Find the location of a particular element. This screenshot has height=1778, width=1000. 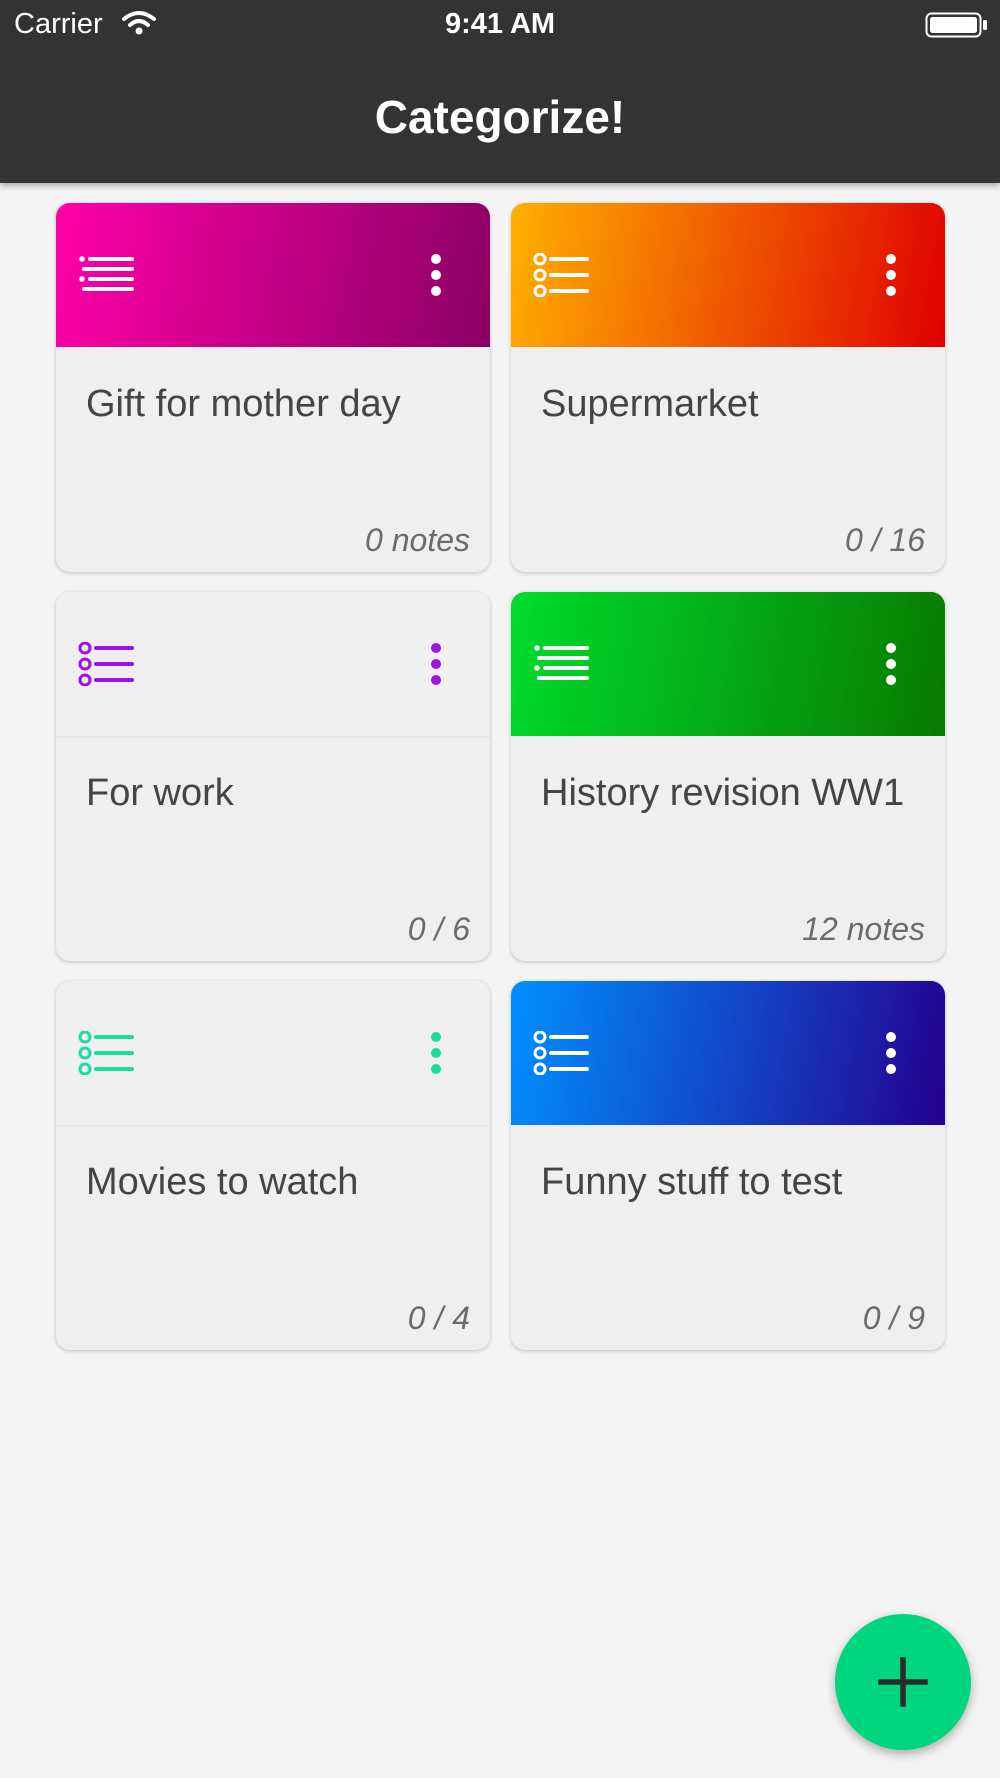

category-title: Funny stuff to test is located at coordinates (692, 1182).